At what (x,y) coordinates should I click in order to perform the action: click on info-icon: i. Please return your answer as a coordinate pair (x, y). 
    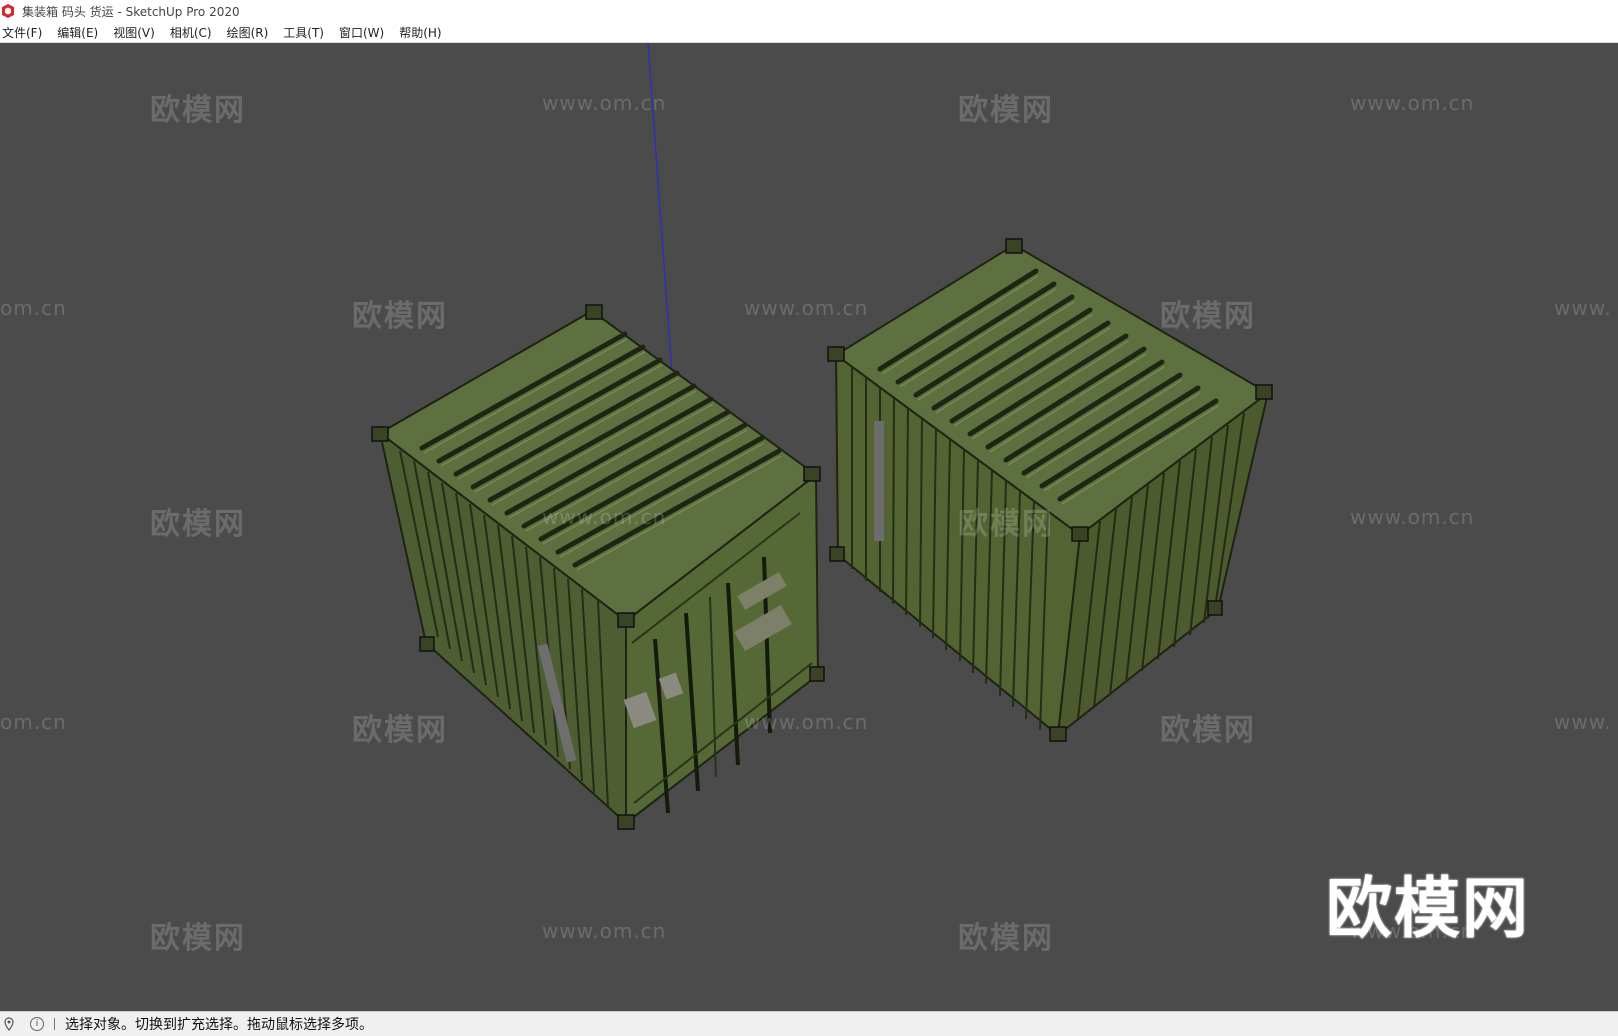
    Looking at the image, I should click on (37, 1024).